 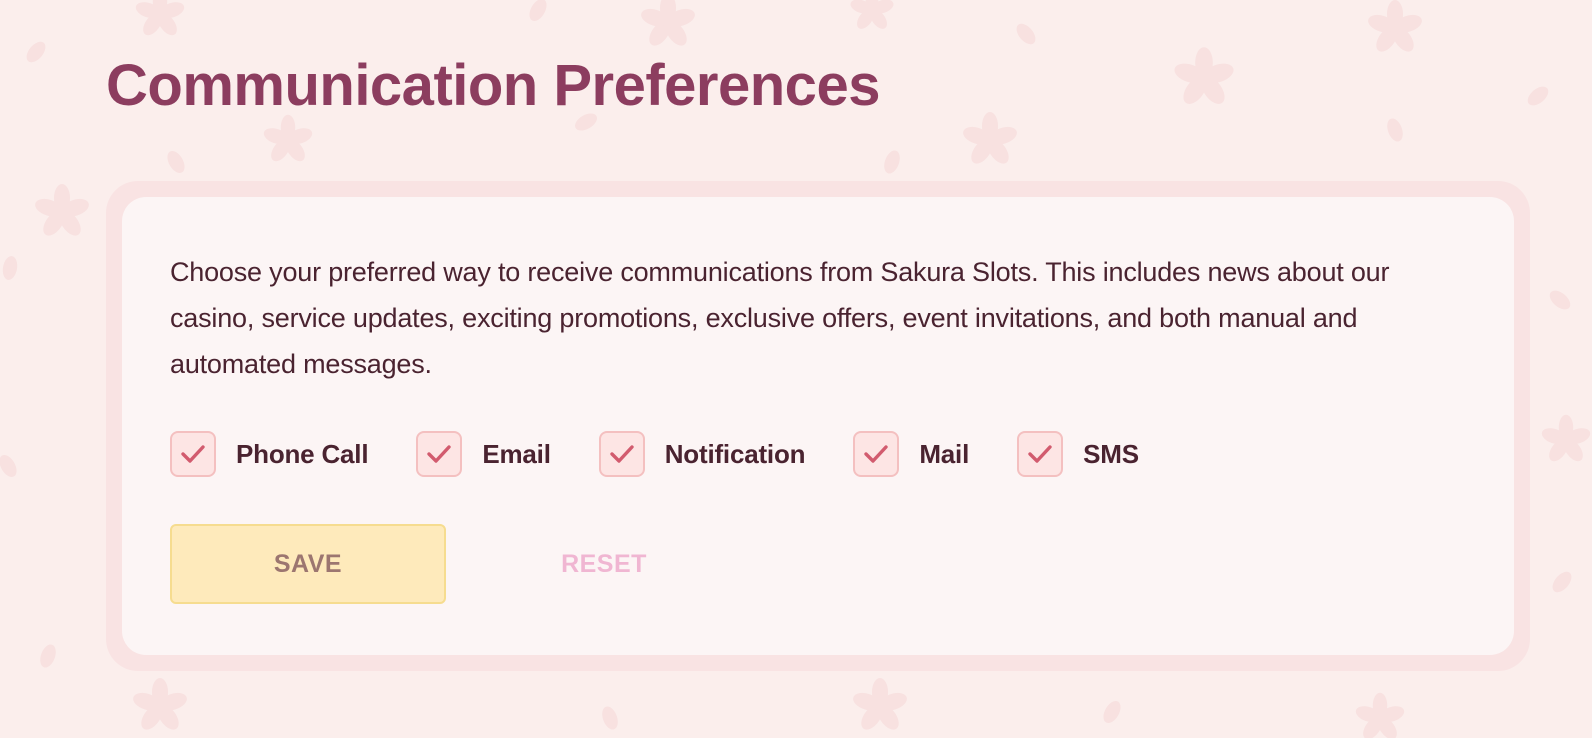 What do you see at coordinates (516, 453) in the screenshot?
I see `option-label: Email` at bounding box center [516, 453].